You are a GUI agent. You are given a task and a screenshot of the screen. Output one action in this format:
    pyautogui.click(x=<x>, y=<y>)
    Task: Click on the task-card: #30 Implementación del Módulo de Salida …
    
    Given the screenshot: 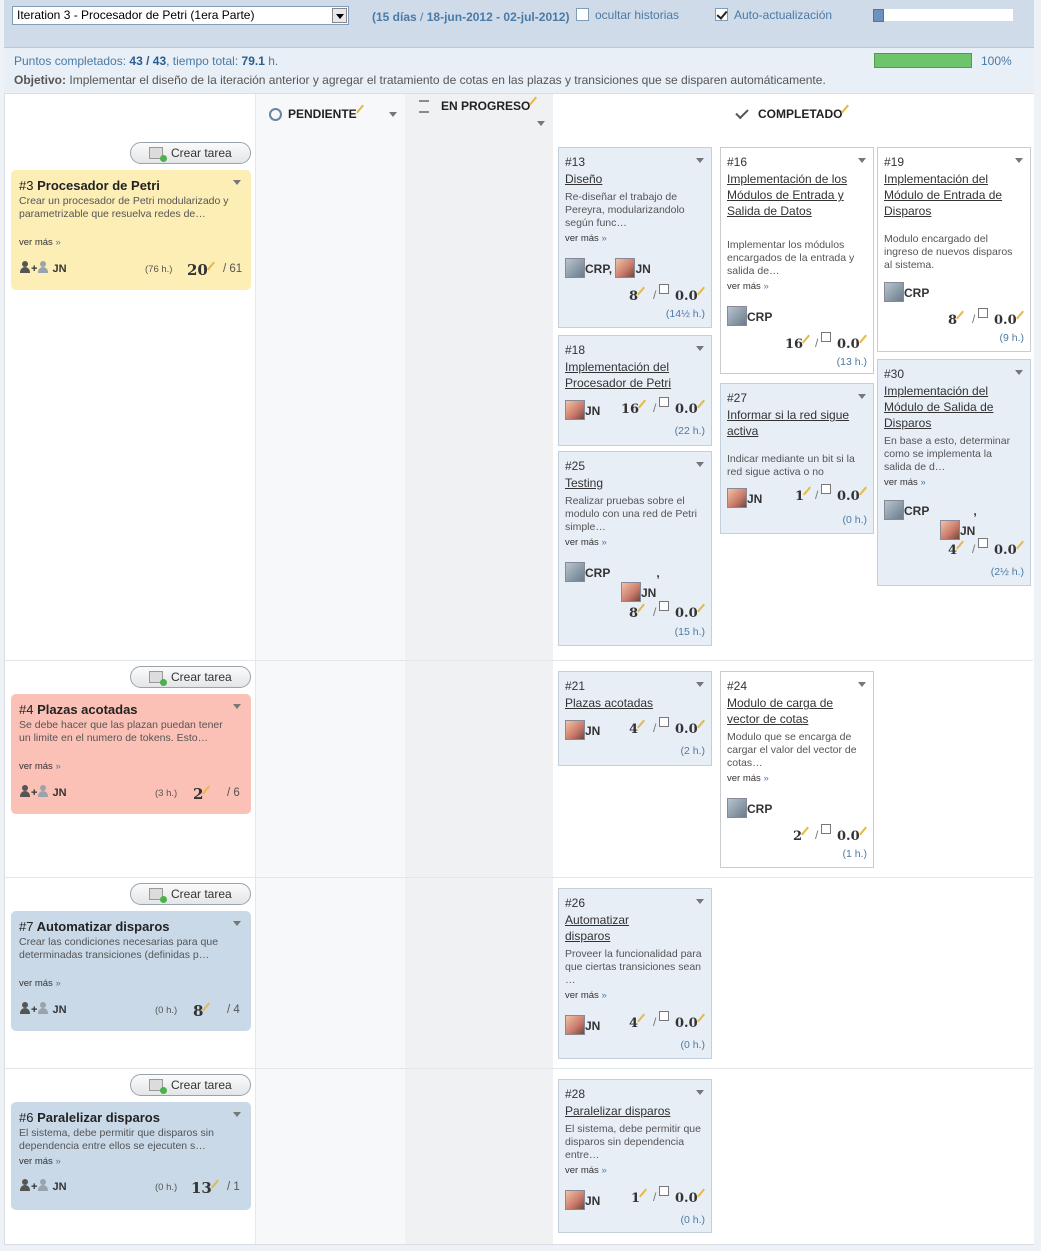 What is the action you would take?
    pyautogui.click(x=954, y=472)
    